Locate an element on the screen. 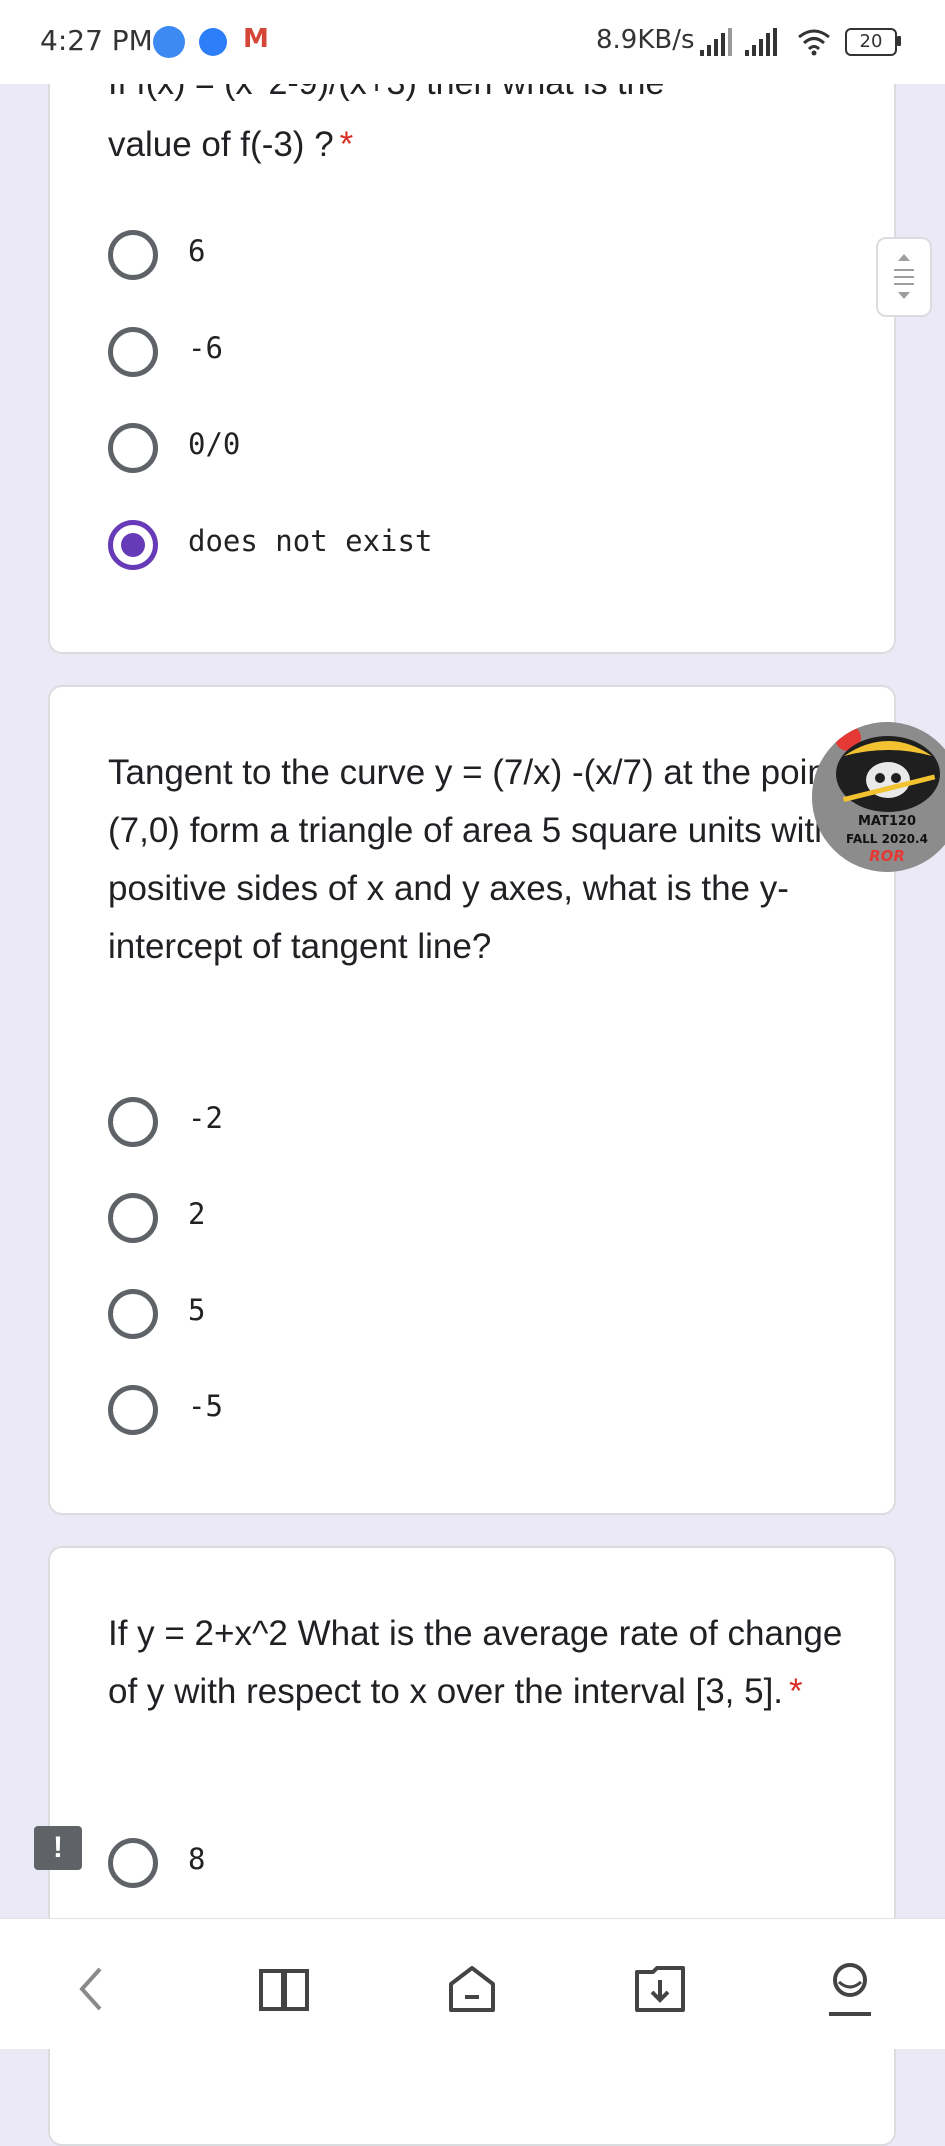 The image size is (945, 2146). option-label: -6 is located at coordinates (205, 348).